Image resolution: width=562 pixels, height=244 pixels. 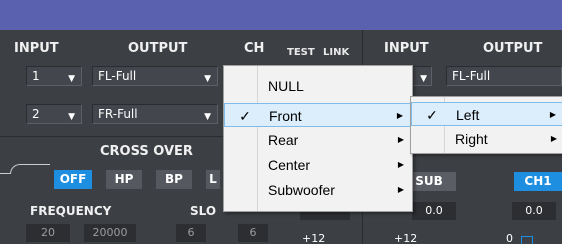 I want to click on menu-item-subwoofer: Subwoofer ▶, so click(x=318, y=190).